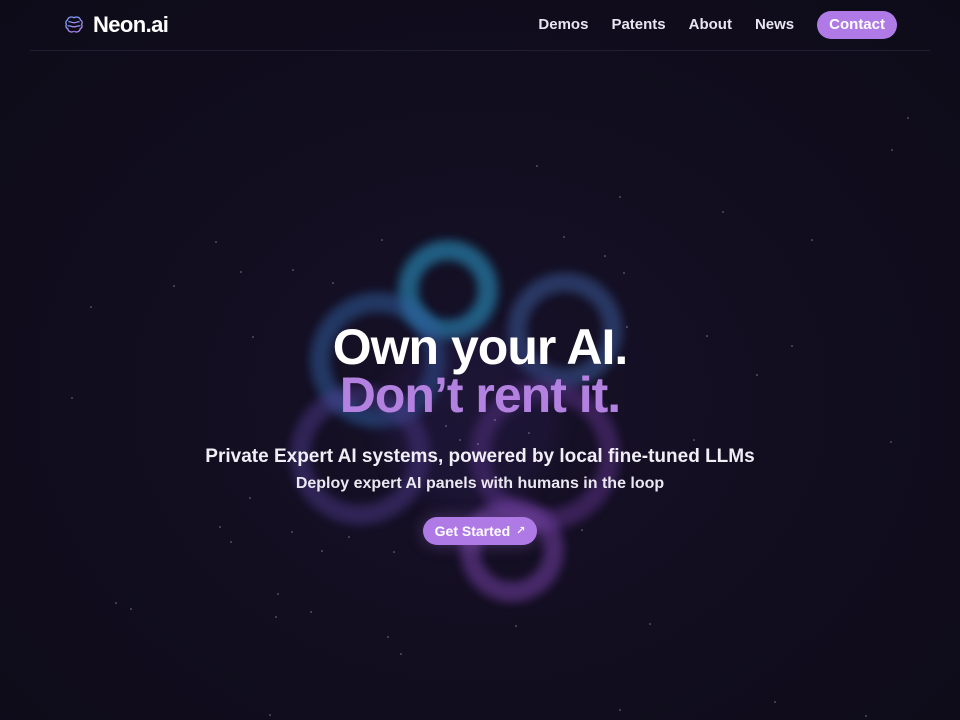  I want to click on contact-button: Contact, so click(857, 25).